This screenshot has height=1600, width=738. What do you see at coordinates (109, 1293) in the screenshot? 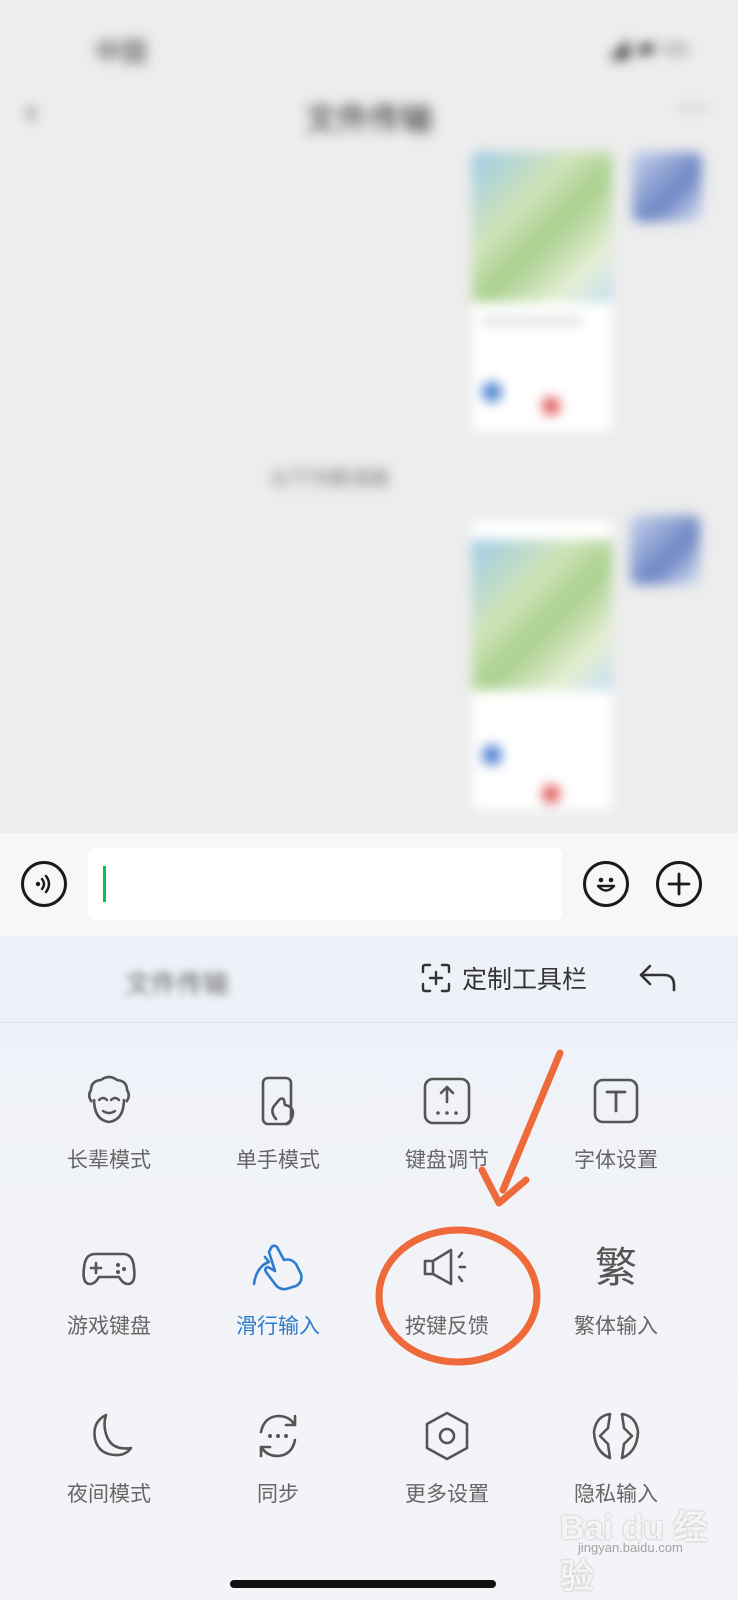
I see `game-keyboard-button: 游戏键盘` at bounding box center [109, 1293].